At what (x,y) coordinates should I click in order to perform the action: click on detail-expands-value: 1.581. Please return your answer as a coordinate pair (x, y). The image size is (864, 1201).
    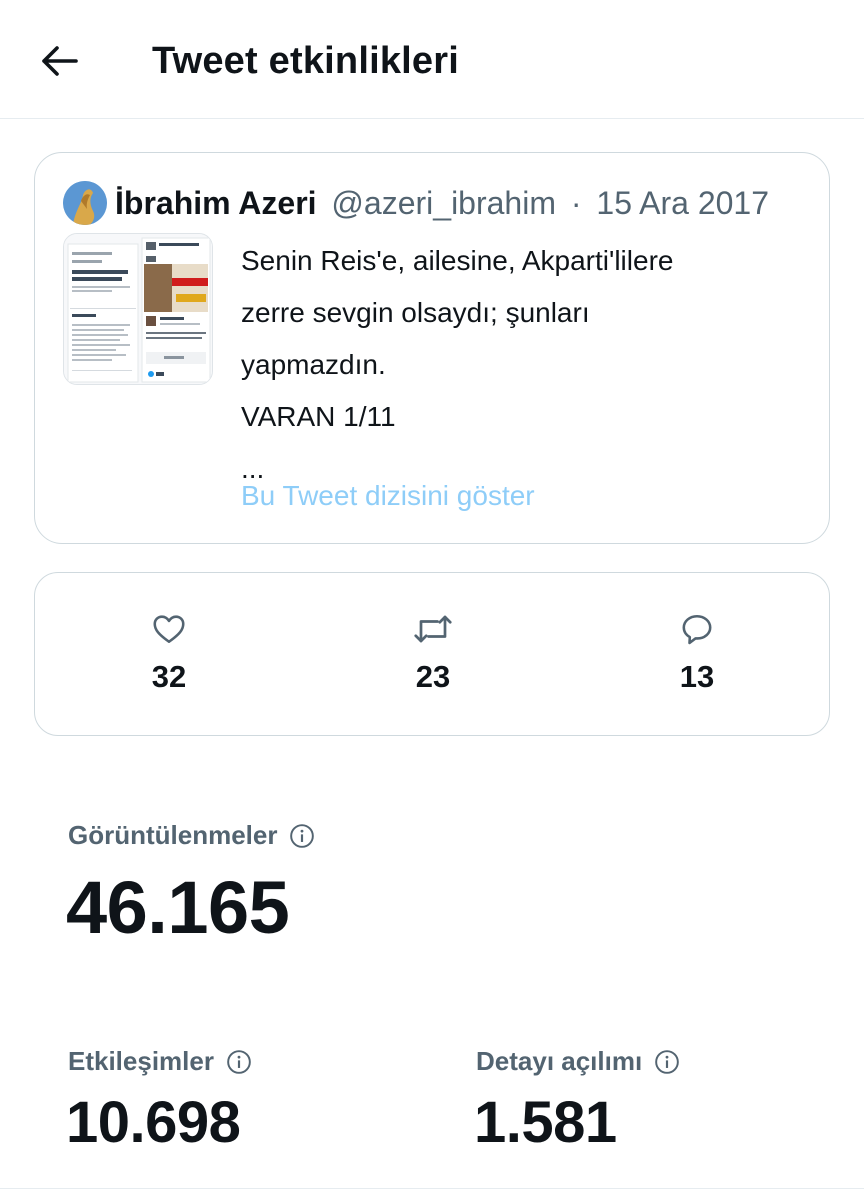
    Looking at the image, I should click on (545, 1122).